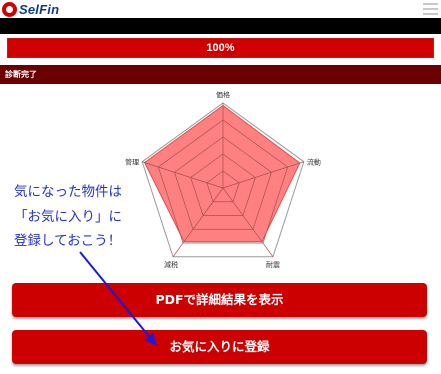 The width and height of the screenshot is (441, 374). Describe the element at coordinates (222, 173) in the screenshot. I see `radar-data-area` at that location.